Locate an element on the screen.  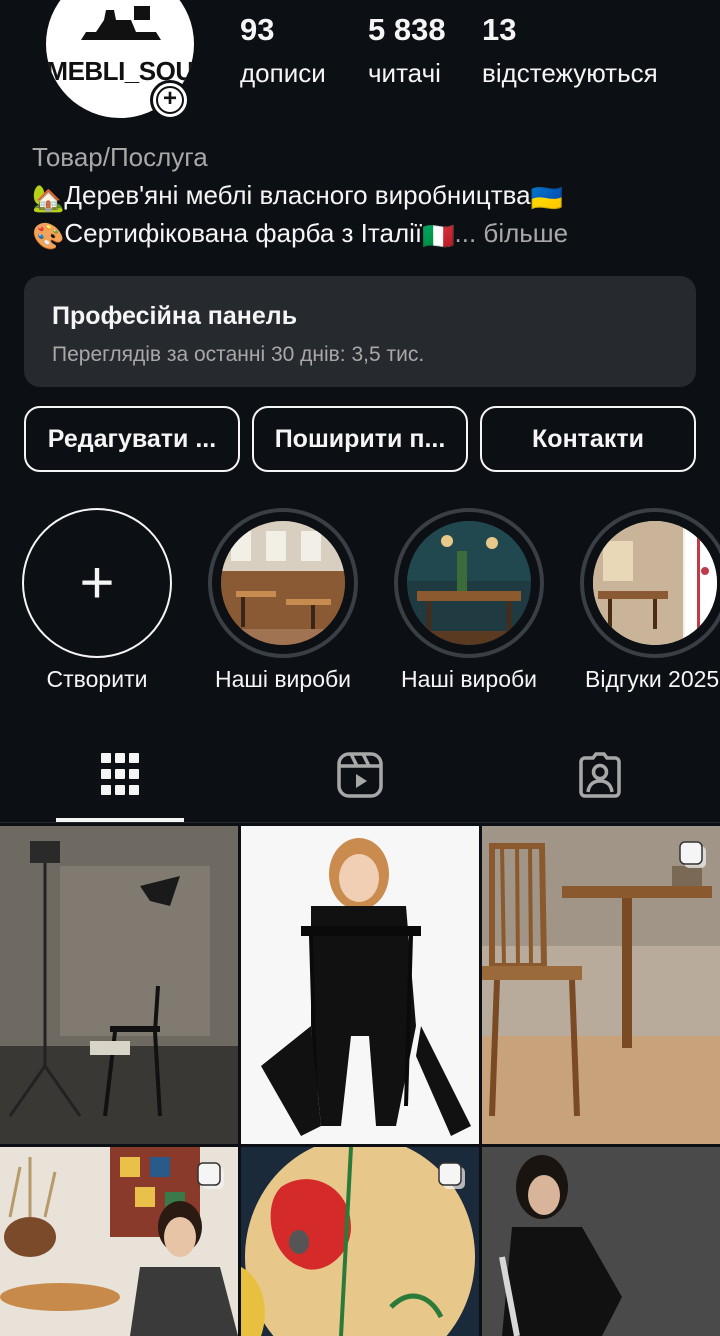
stat-following-label: відстежуються is located at coordinates (570, 73).